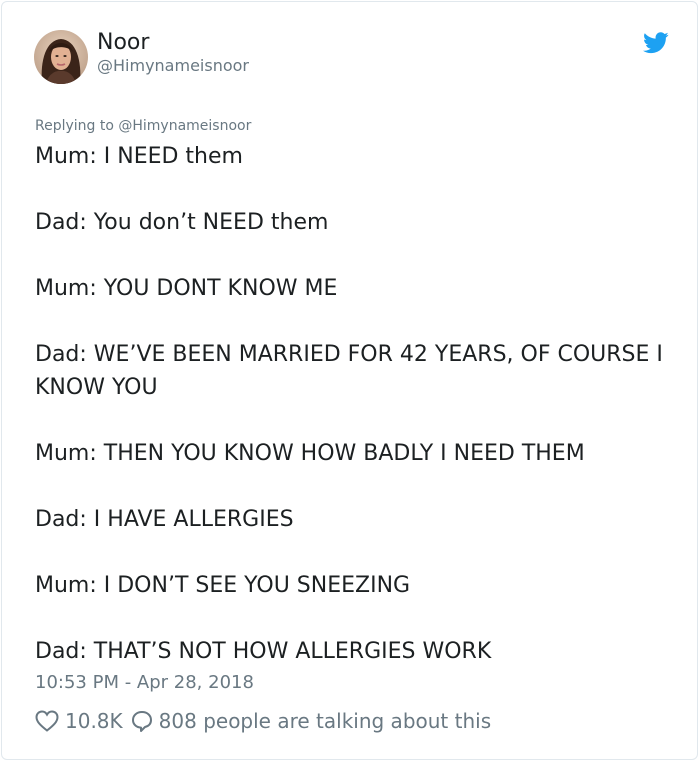 This screenshot has height=762, width=700. I want to click on tweet-line: Dad: THAT’S NOT HOW ALLERGIES WORK, so click(263, 651).